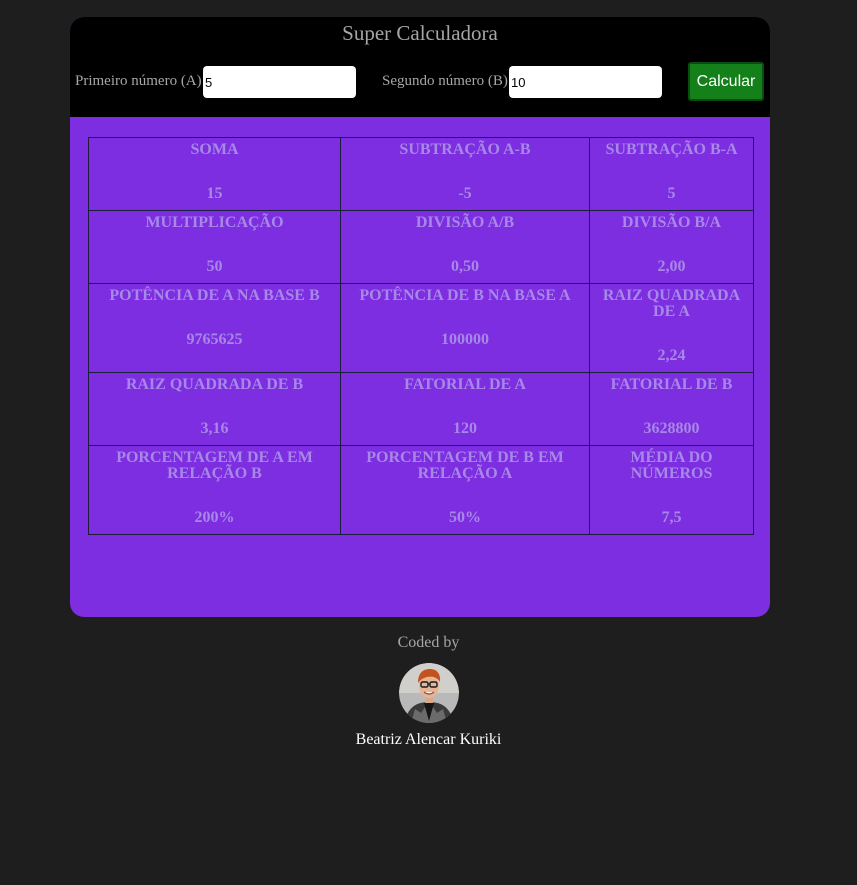 This screenshot has height=885, width=857. Describe the element at coordinates (465, 465) in the screenshot. I see `result-label: PORCENTAGEM DE B EM RELAÇÃO A` at that location.